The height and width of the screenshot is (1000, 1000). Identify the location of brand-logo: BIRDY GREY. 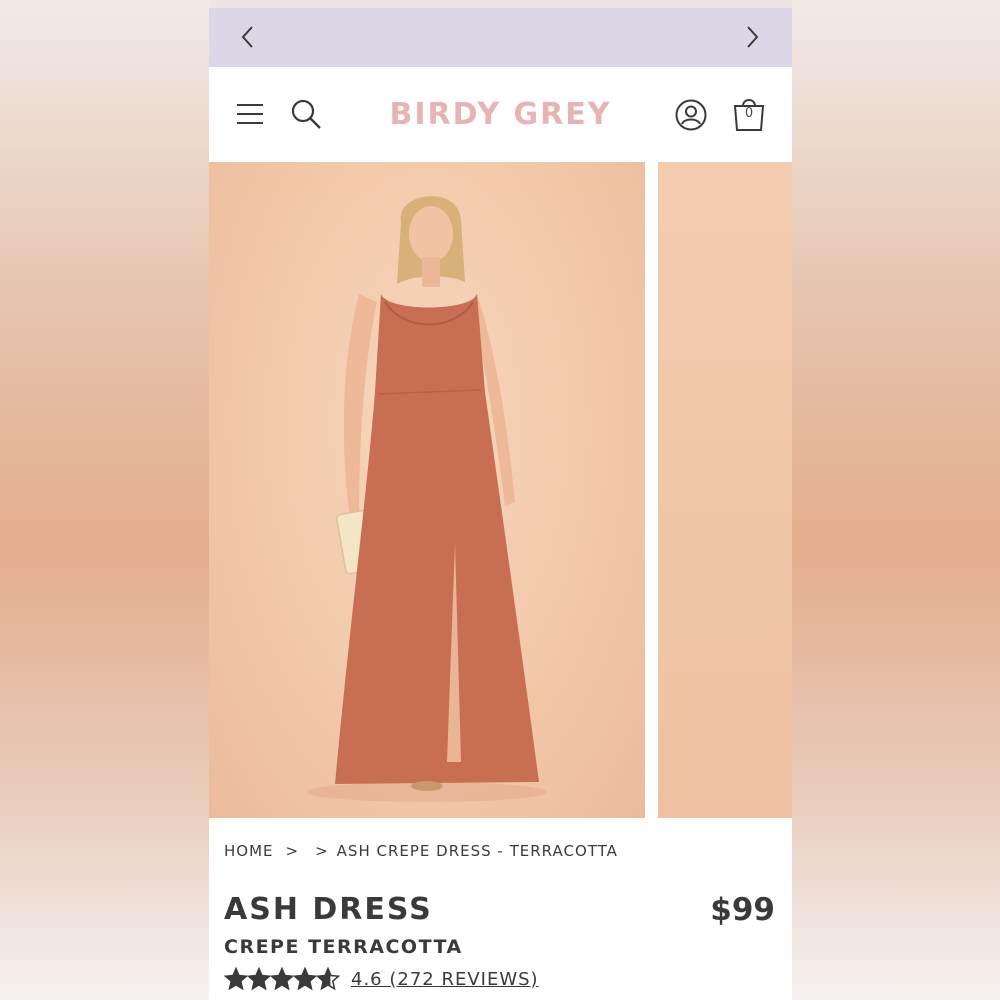
(500, 114).